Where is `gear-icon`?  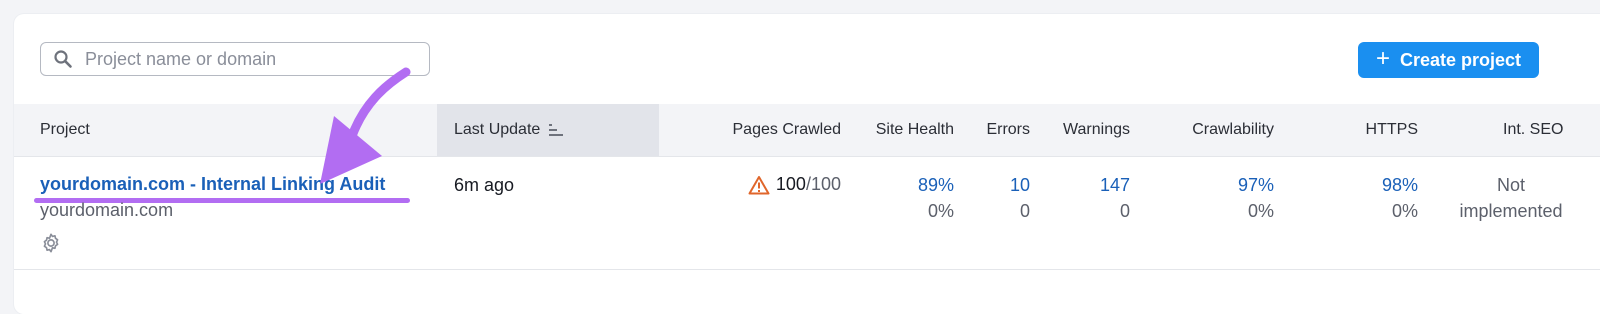 gear-icon is located at coordinates (51, 243).